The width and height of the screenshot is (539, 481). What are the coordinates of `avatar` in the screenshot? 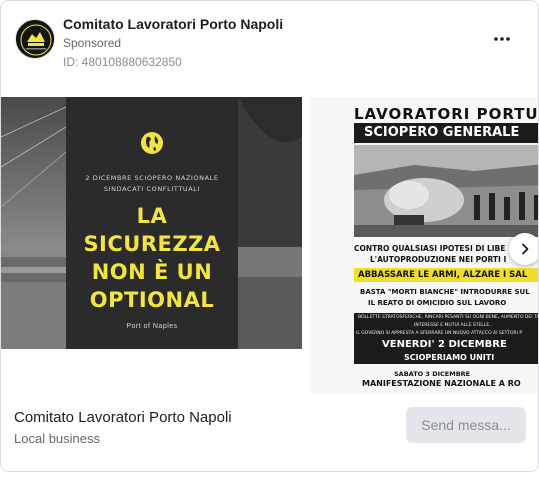 It's located at (35, 39).